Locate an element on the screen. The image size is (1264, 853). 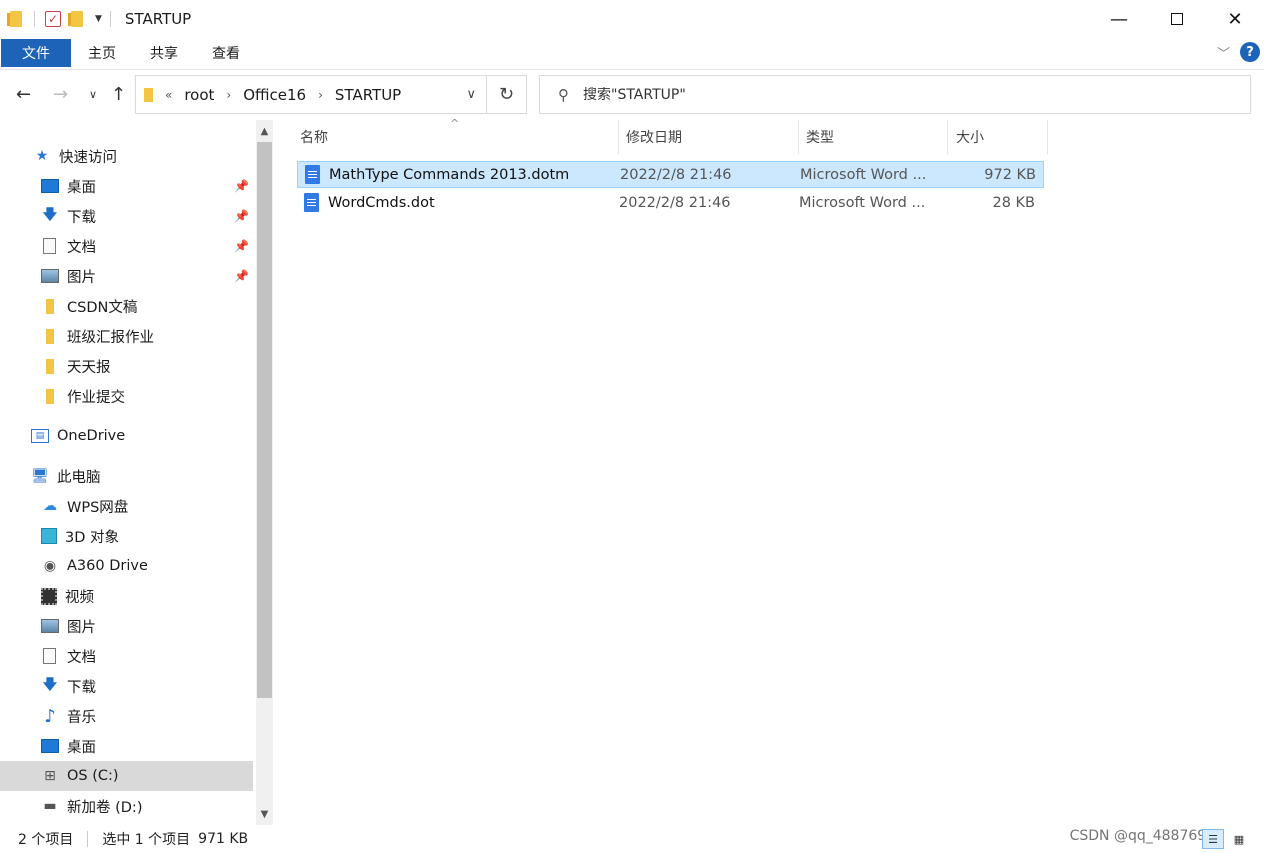
ribbon-tabs: 文件 主页 共享 查看 ﹀ ? is located at coordinates (632, 54).